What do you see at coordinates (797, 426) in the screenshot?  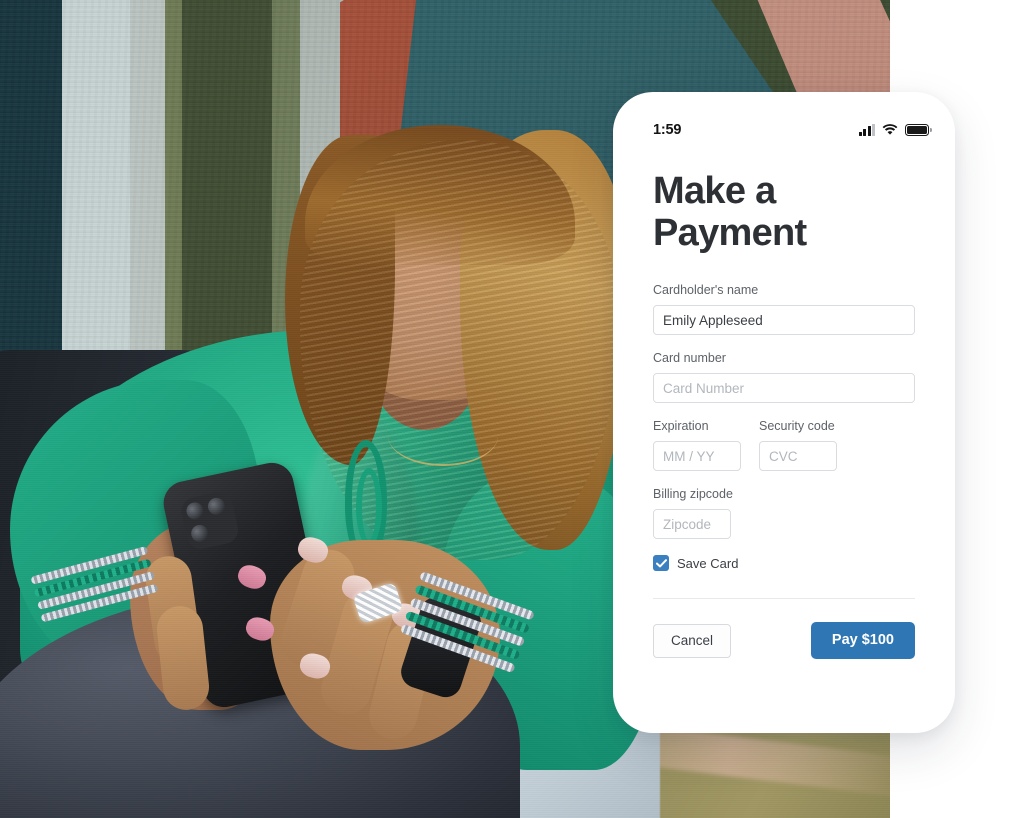 I see `security-code-label: Security code` at bounding box center [797, 426].